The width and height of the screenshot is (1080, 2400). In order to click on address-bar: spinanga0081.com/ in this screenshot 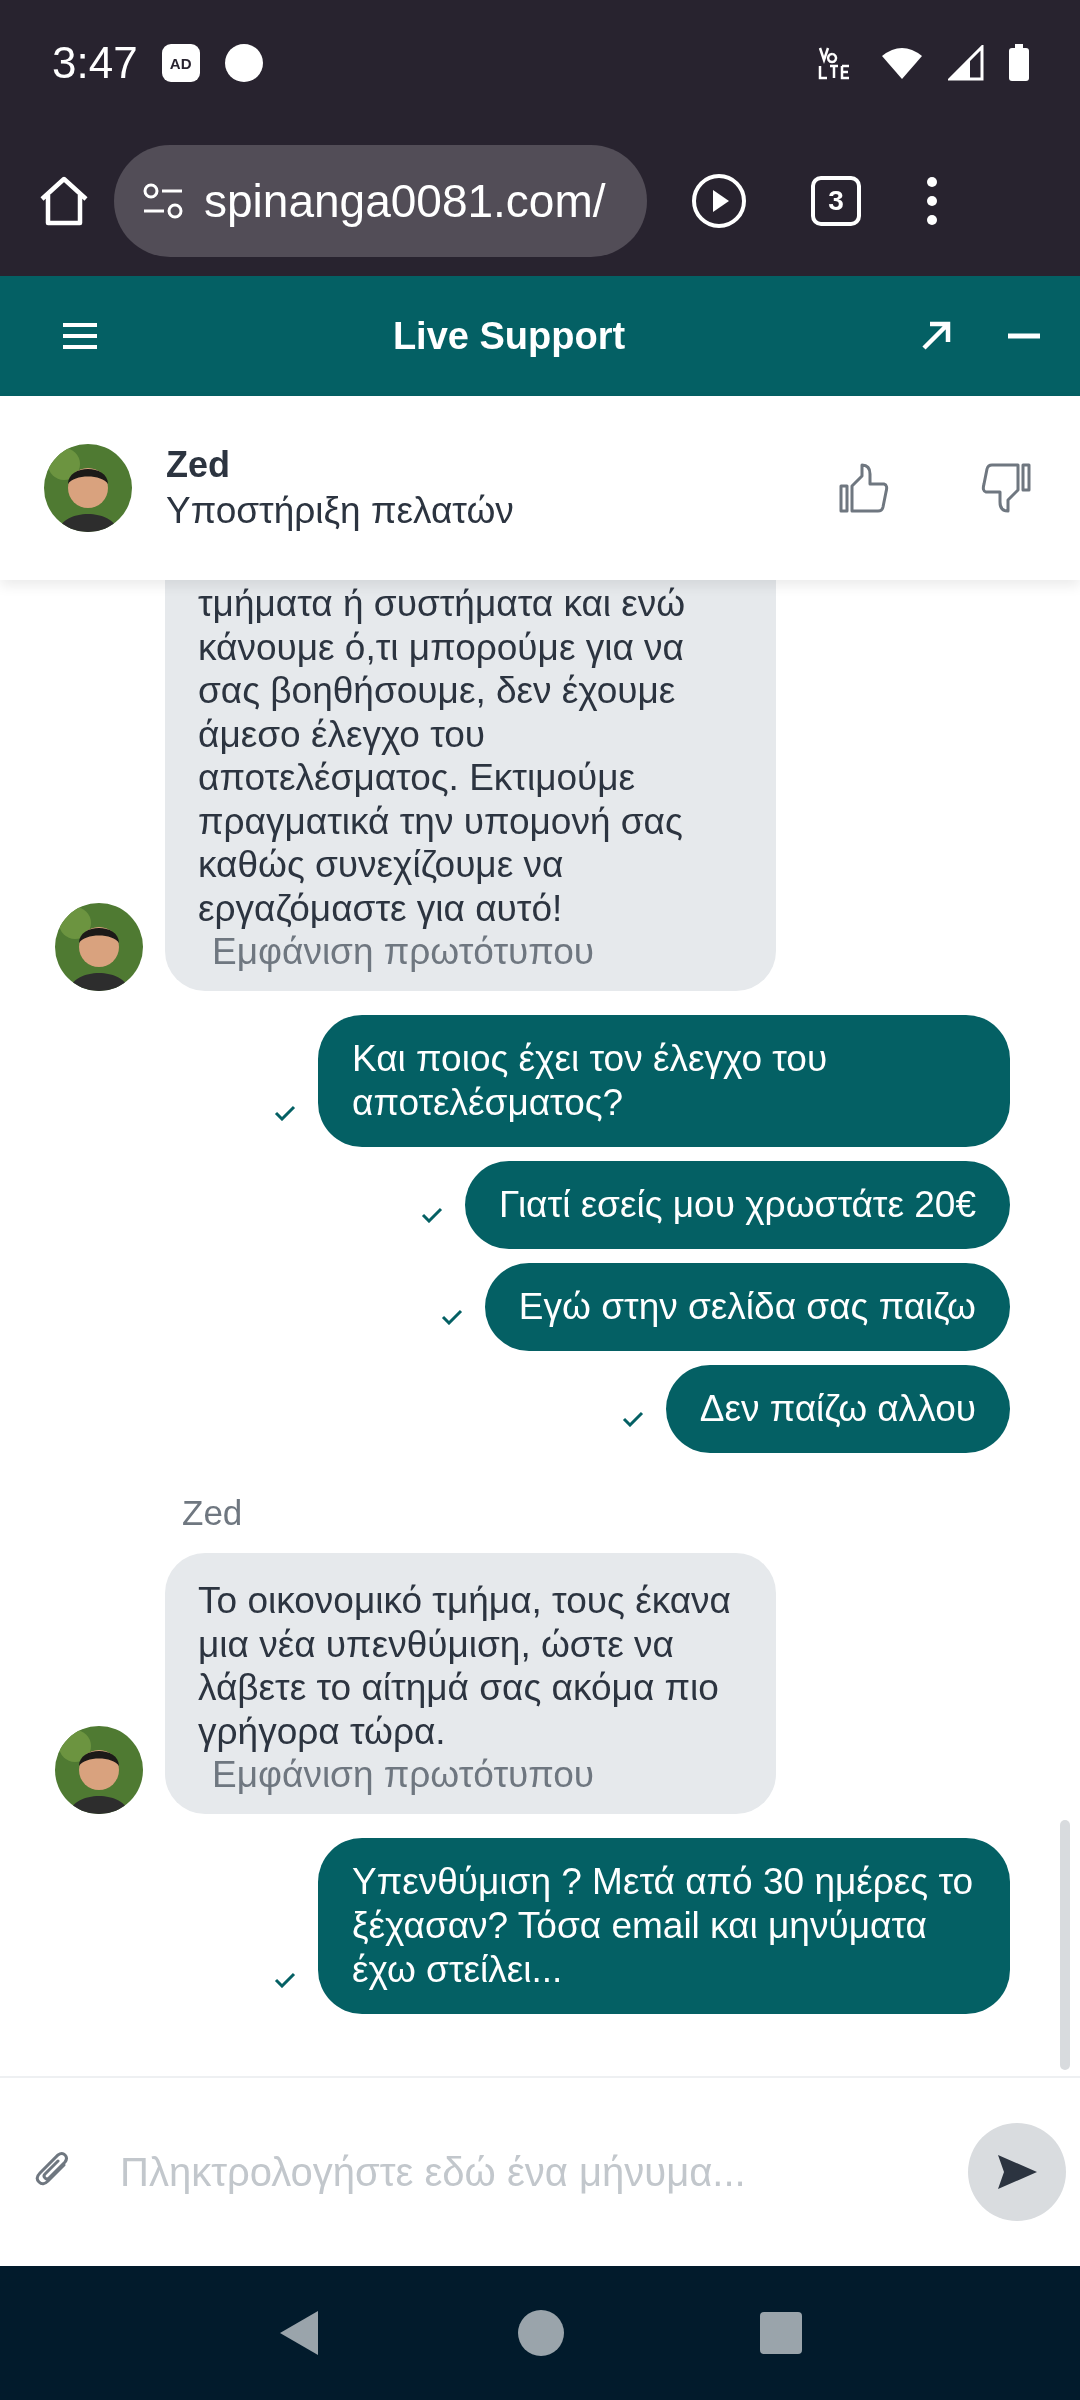, I will do `click(380, 201)`.